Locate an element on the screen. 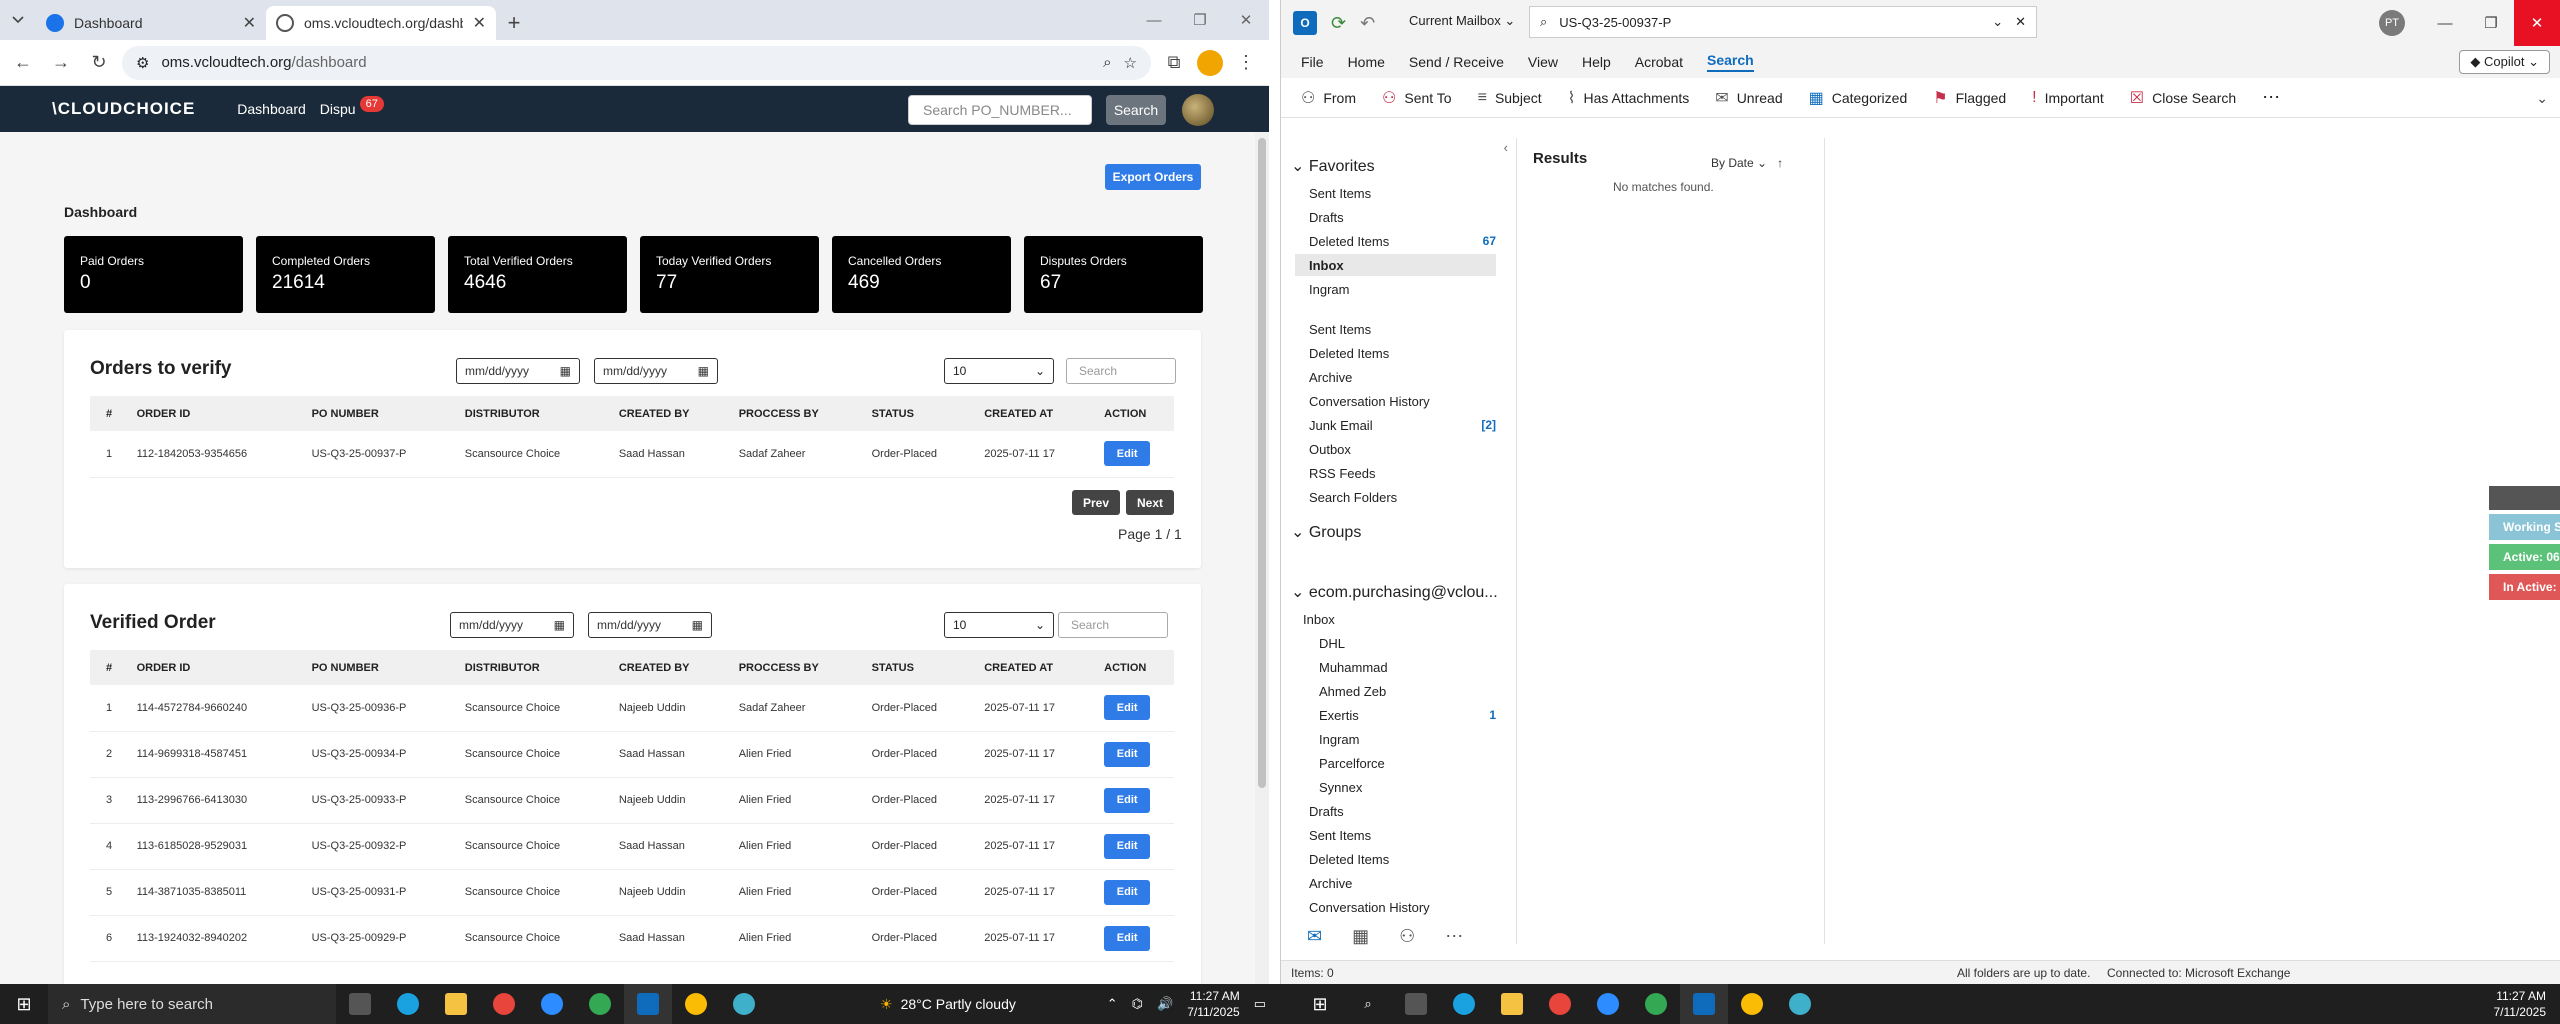  address-bar: ⚙ oms.vcloudtech.org/dashboard ⌕ ☆ is located at coordinates (636, 62).